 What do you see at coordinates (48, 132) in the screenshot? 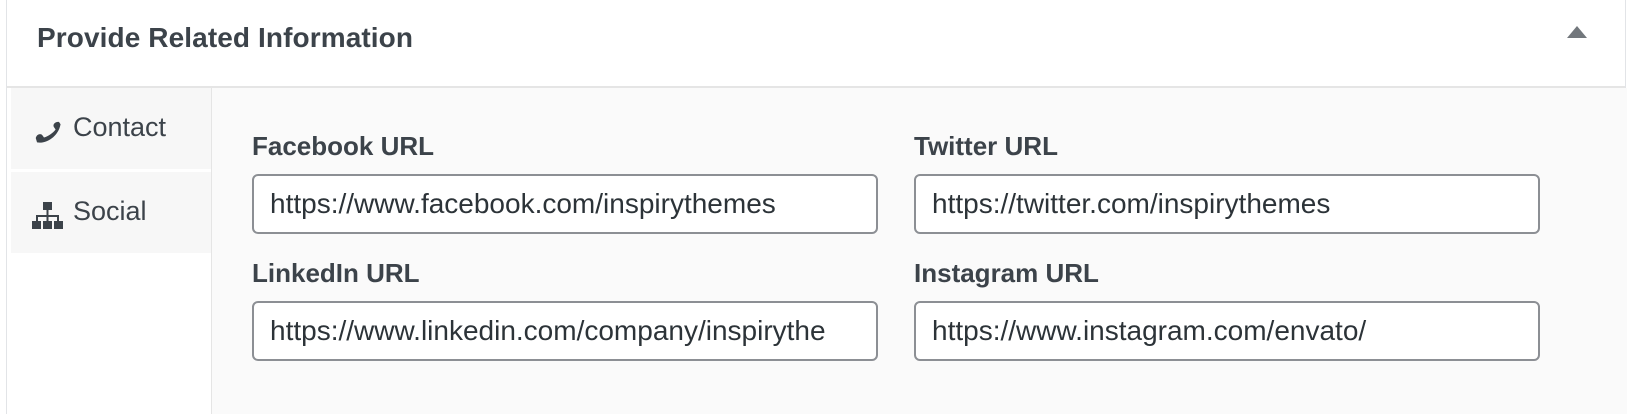
I see `phone-icon` at bounding box center [48, 132].